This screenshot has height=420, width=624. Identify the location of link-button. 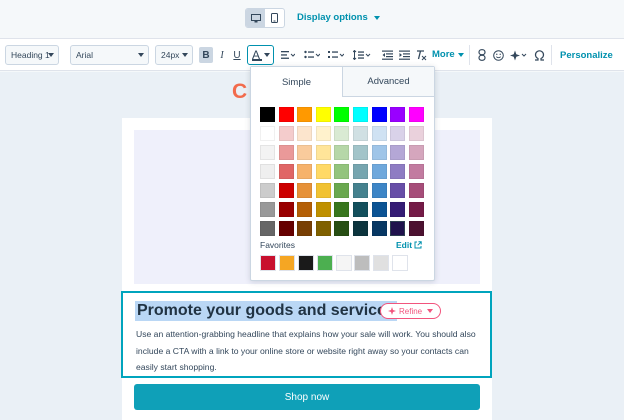
(482, 55).